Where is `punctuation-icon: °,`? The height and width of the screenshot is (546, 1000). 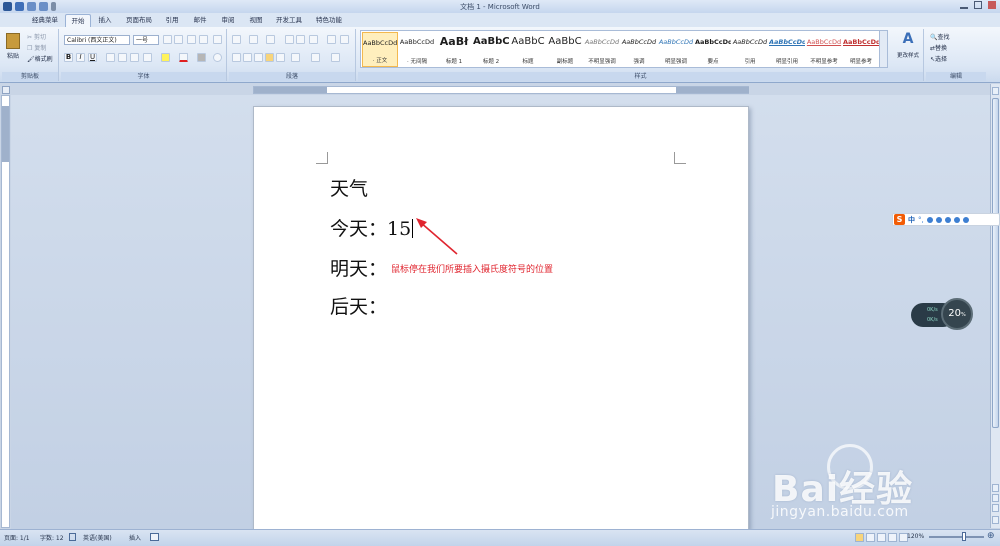
punctuation-icon: °, is located at coordinates (921, 220).